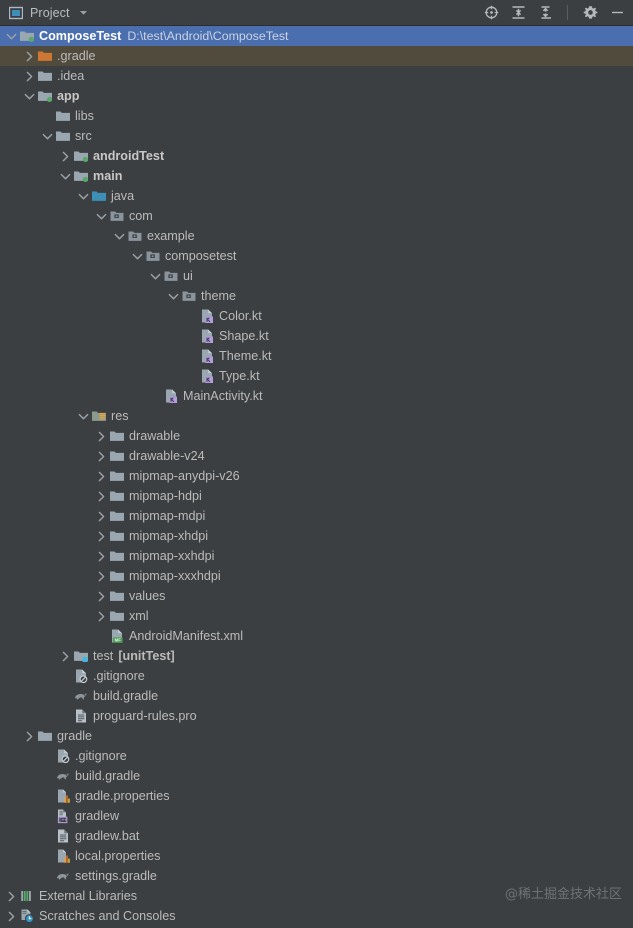  Describe the element at coordinates (617, 13) in the screenshot. I see `hide-icon` at that location.